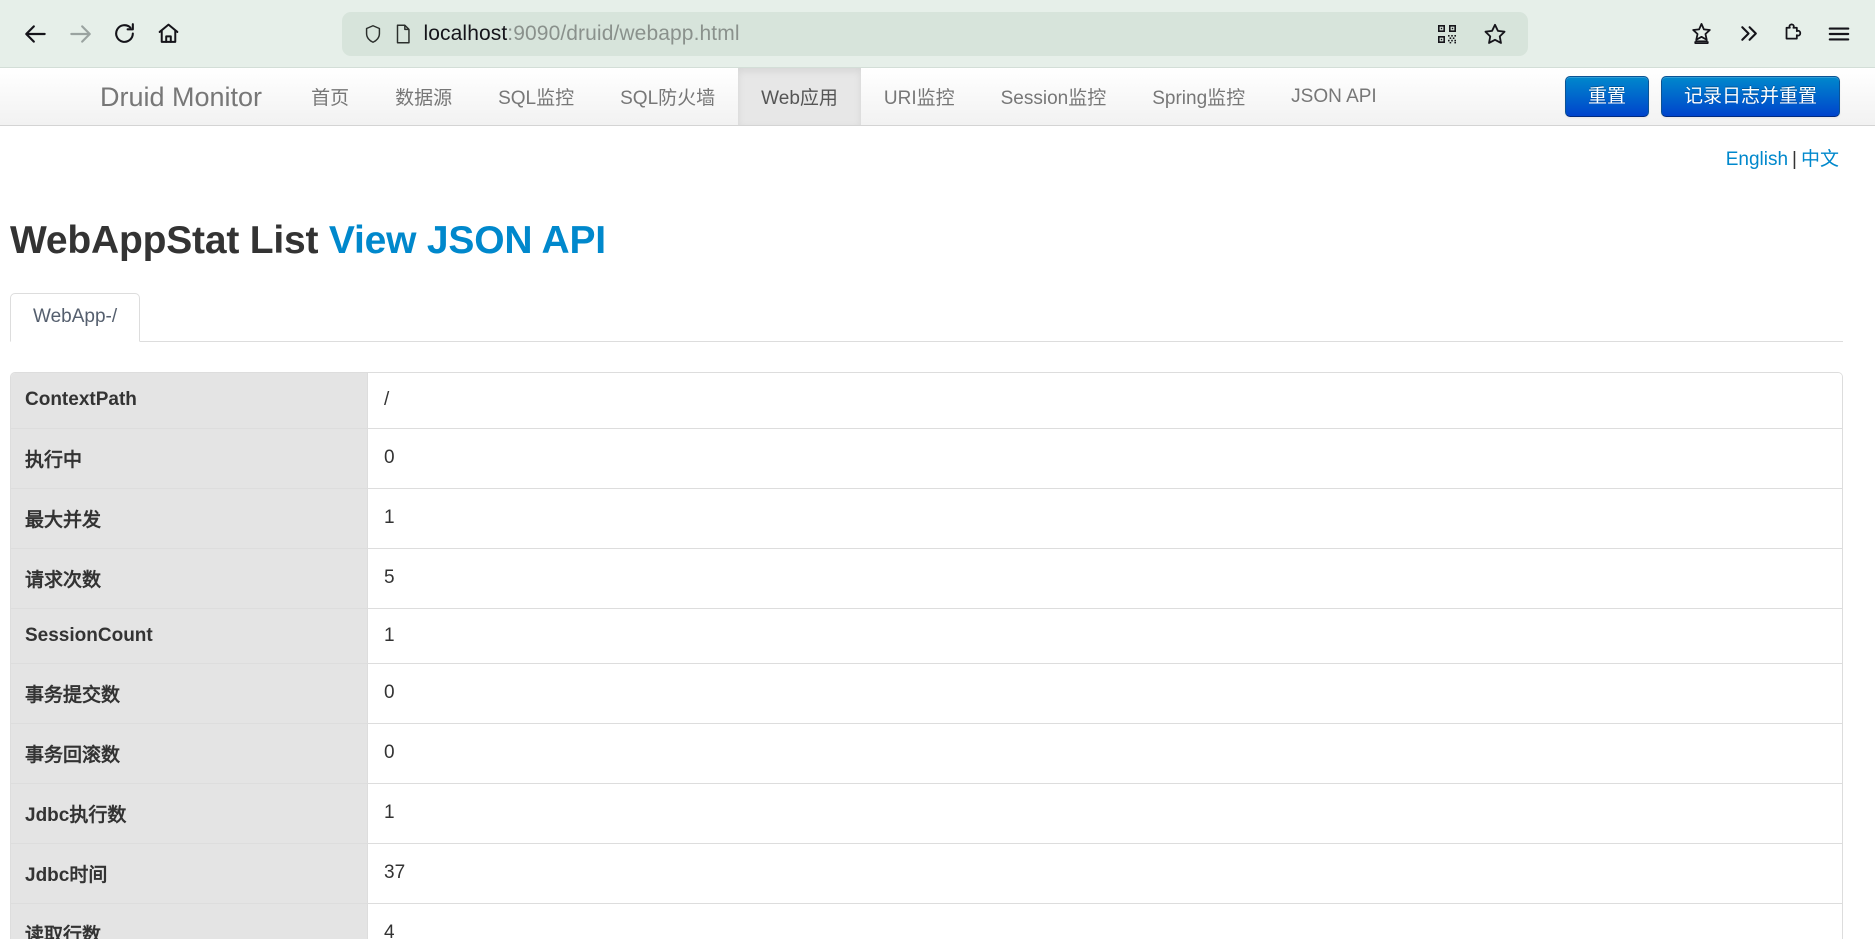 Image resolution: width=1875 pixels, height=939 pixels. What do you see at coordinates (168, 34) in the screenshot?
I see `home-icon` at bounding box center [168, 34].